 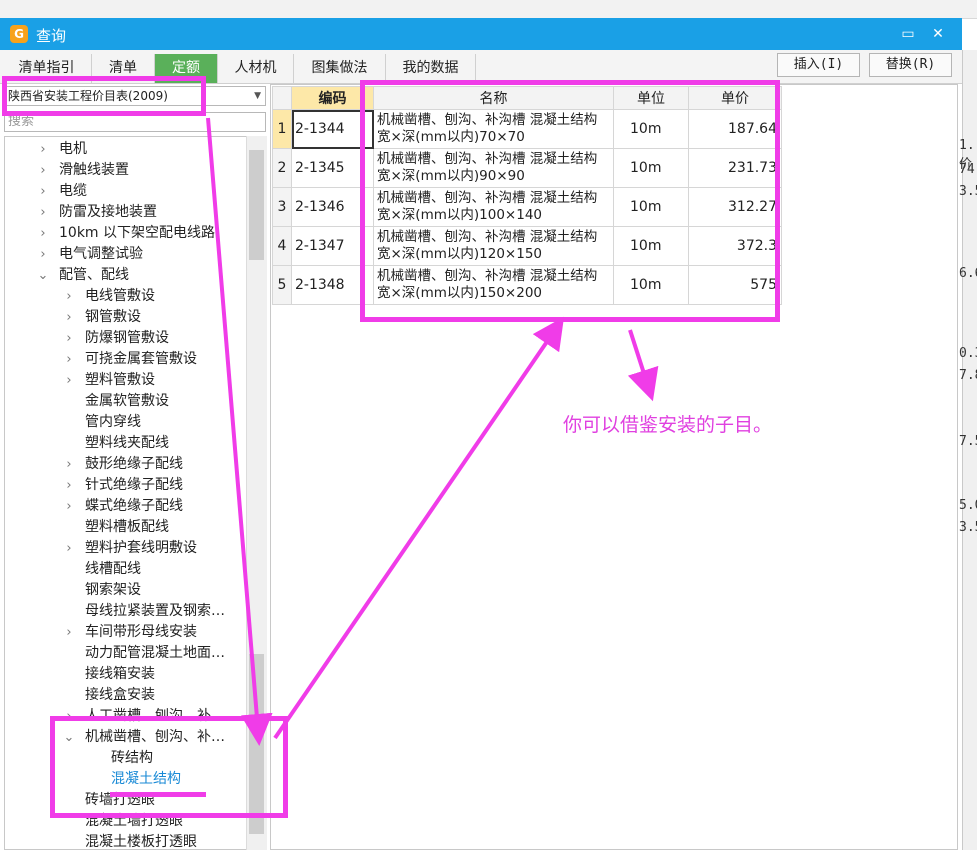 I want to click on arrow-library-to-tree, so click(x=239, y=431).